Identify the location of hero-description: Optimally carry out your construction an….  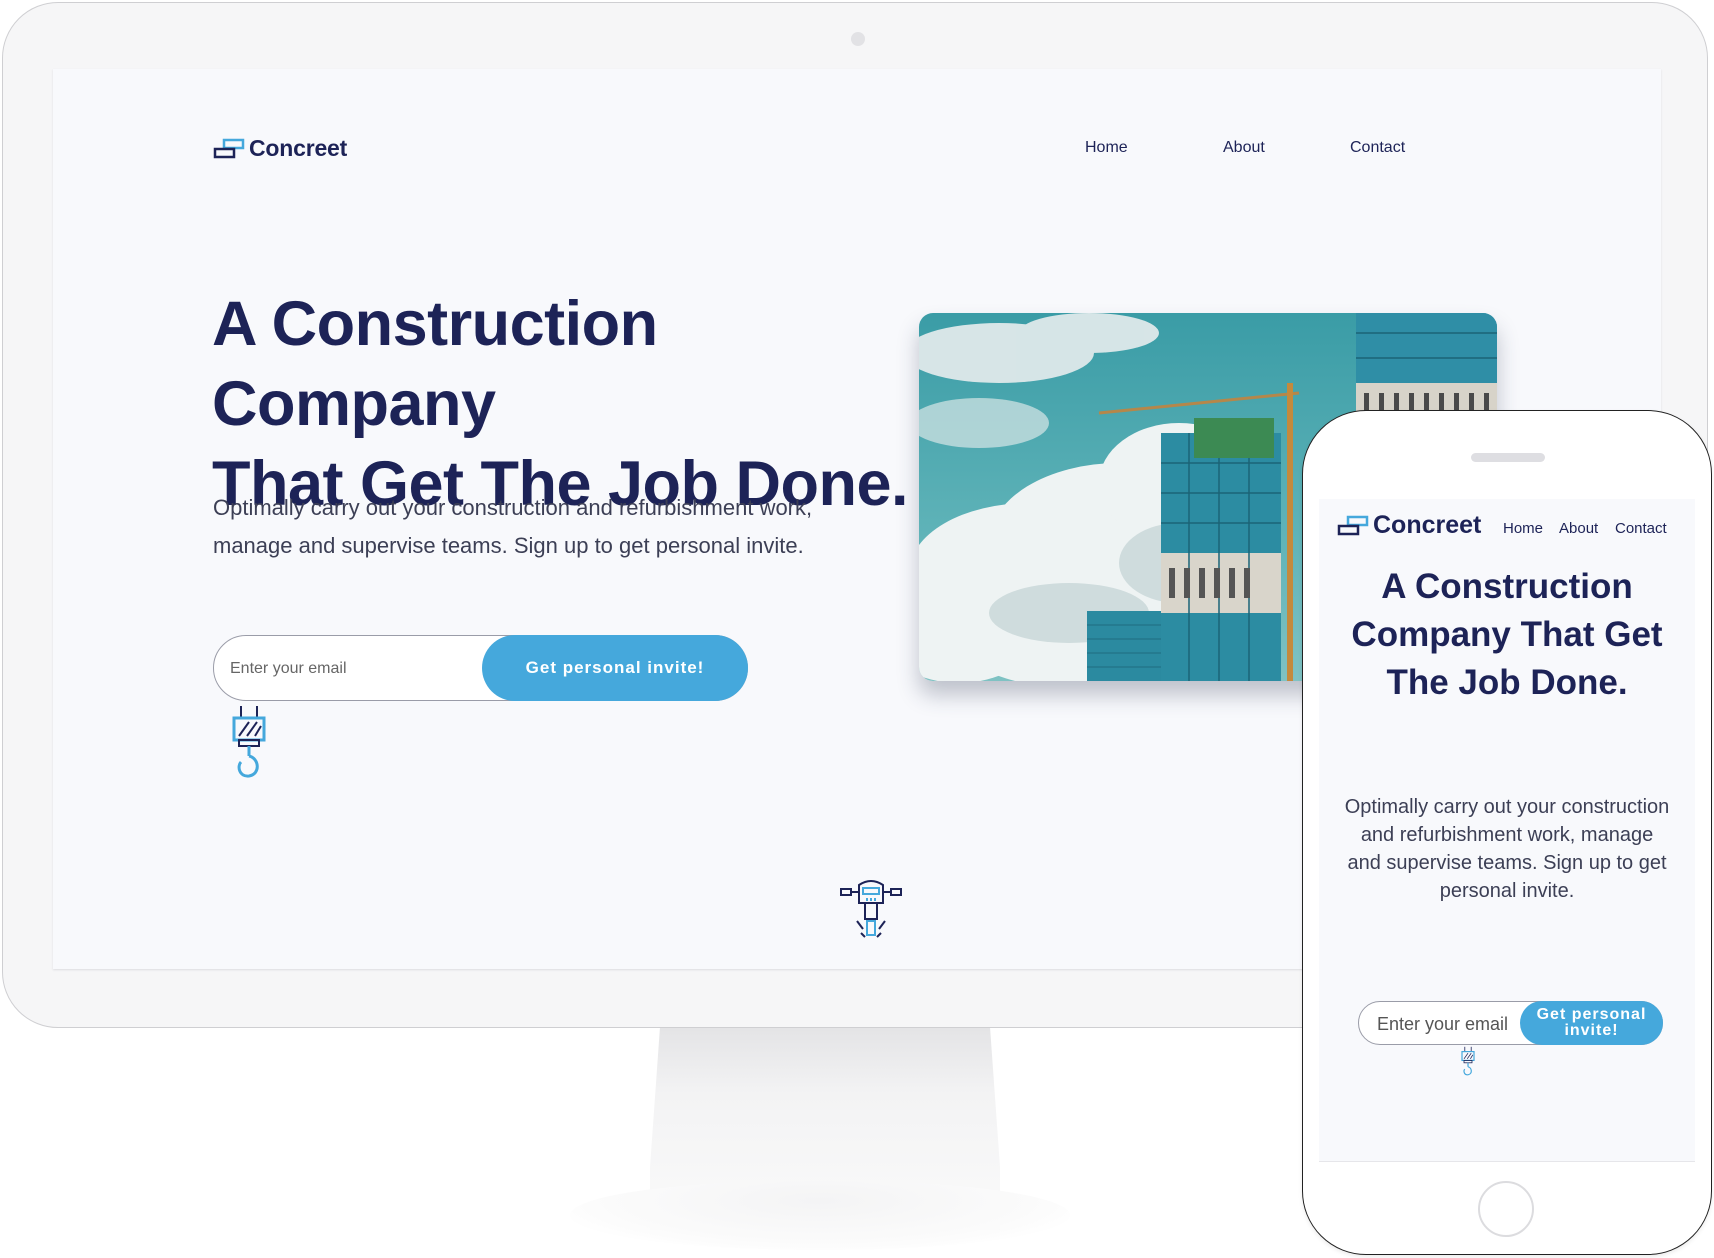
(543, 527).